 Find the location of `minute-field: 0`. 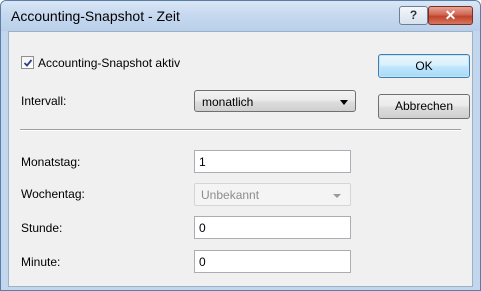

minute-field: 0 is located at coordinates (272, 261).